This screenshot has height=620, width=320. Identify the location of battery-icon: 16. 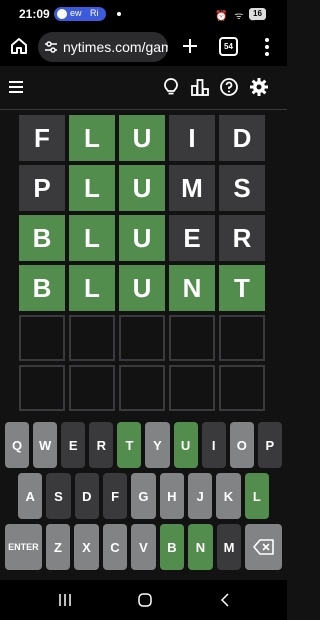
(257, 14).